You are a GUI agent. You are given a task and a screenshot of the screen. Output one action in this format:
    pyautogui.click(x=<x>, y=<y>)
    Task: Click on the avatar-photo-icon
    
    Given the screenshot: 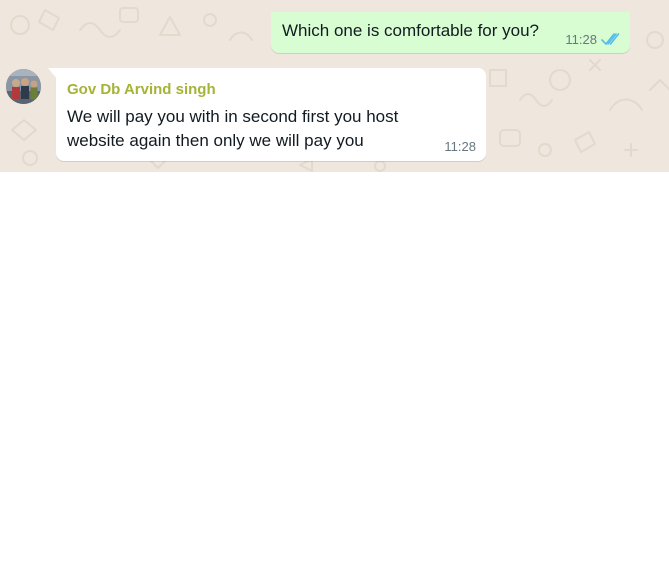 What is the action you would take?
    pyautogui.click(x=23, y=86)
    